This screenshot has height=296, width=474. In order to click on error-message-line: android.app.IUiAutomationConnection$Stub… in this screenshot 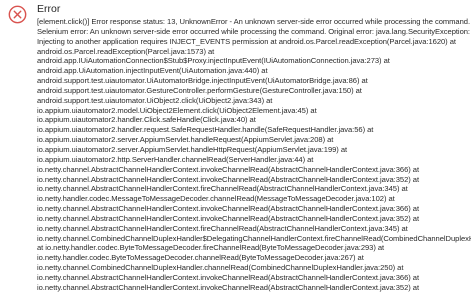, I will do `click(213, 61)`.